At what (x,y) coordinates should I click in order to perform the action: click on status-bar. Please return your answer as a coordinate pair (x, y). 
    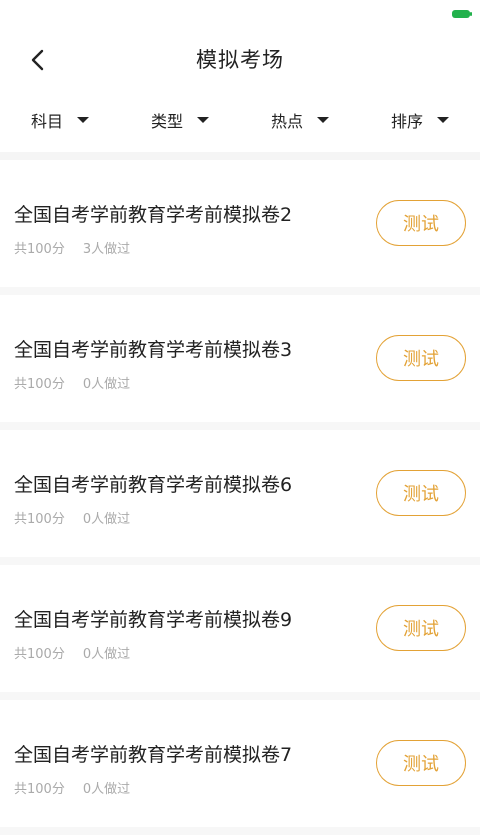
    Looking at the image, I should click on (240, 15).